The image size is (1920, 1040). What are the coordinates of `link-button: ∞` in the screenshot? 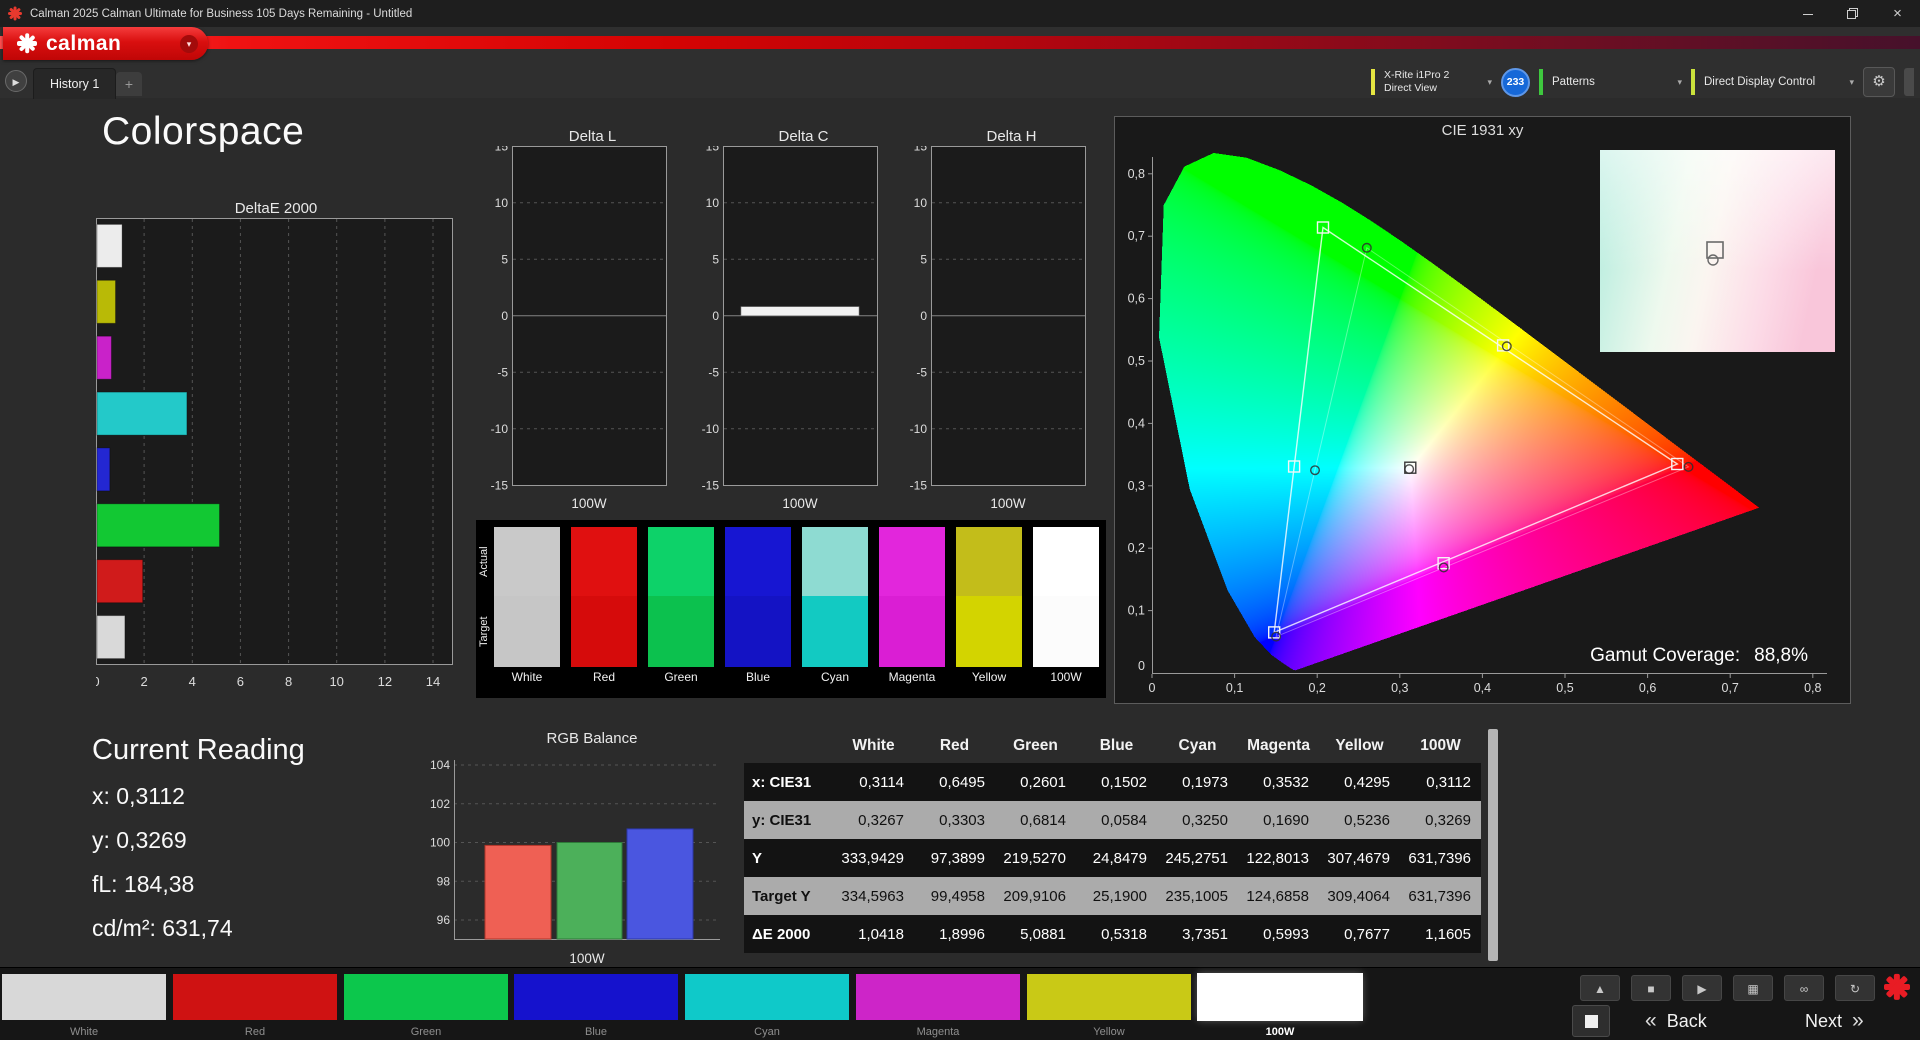 It's located at (1804, 988).